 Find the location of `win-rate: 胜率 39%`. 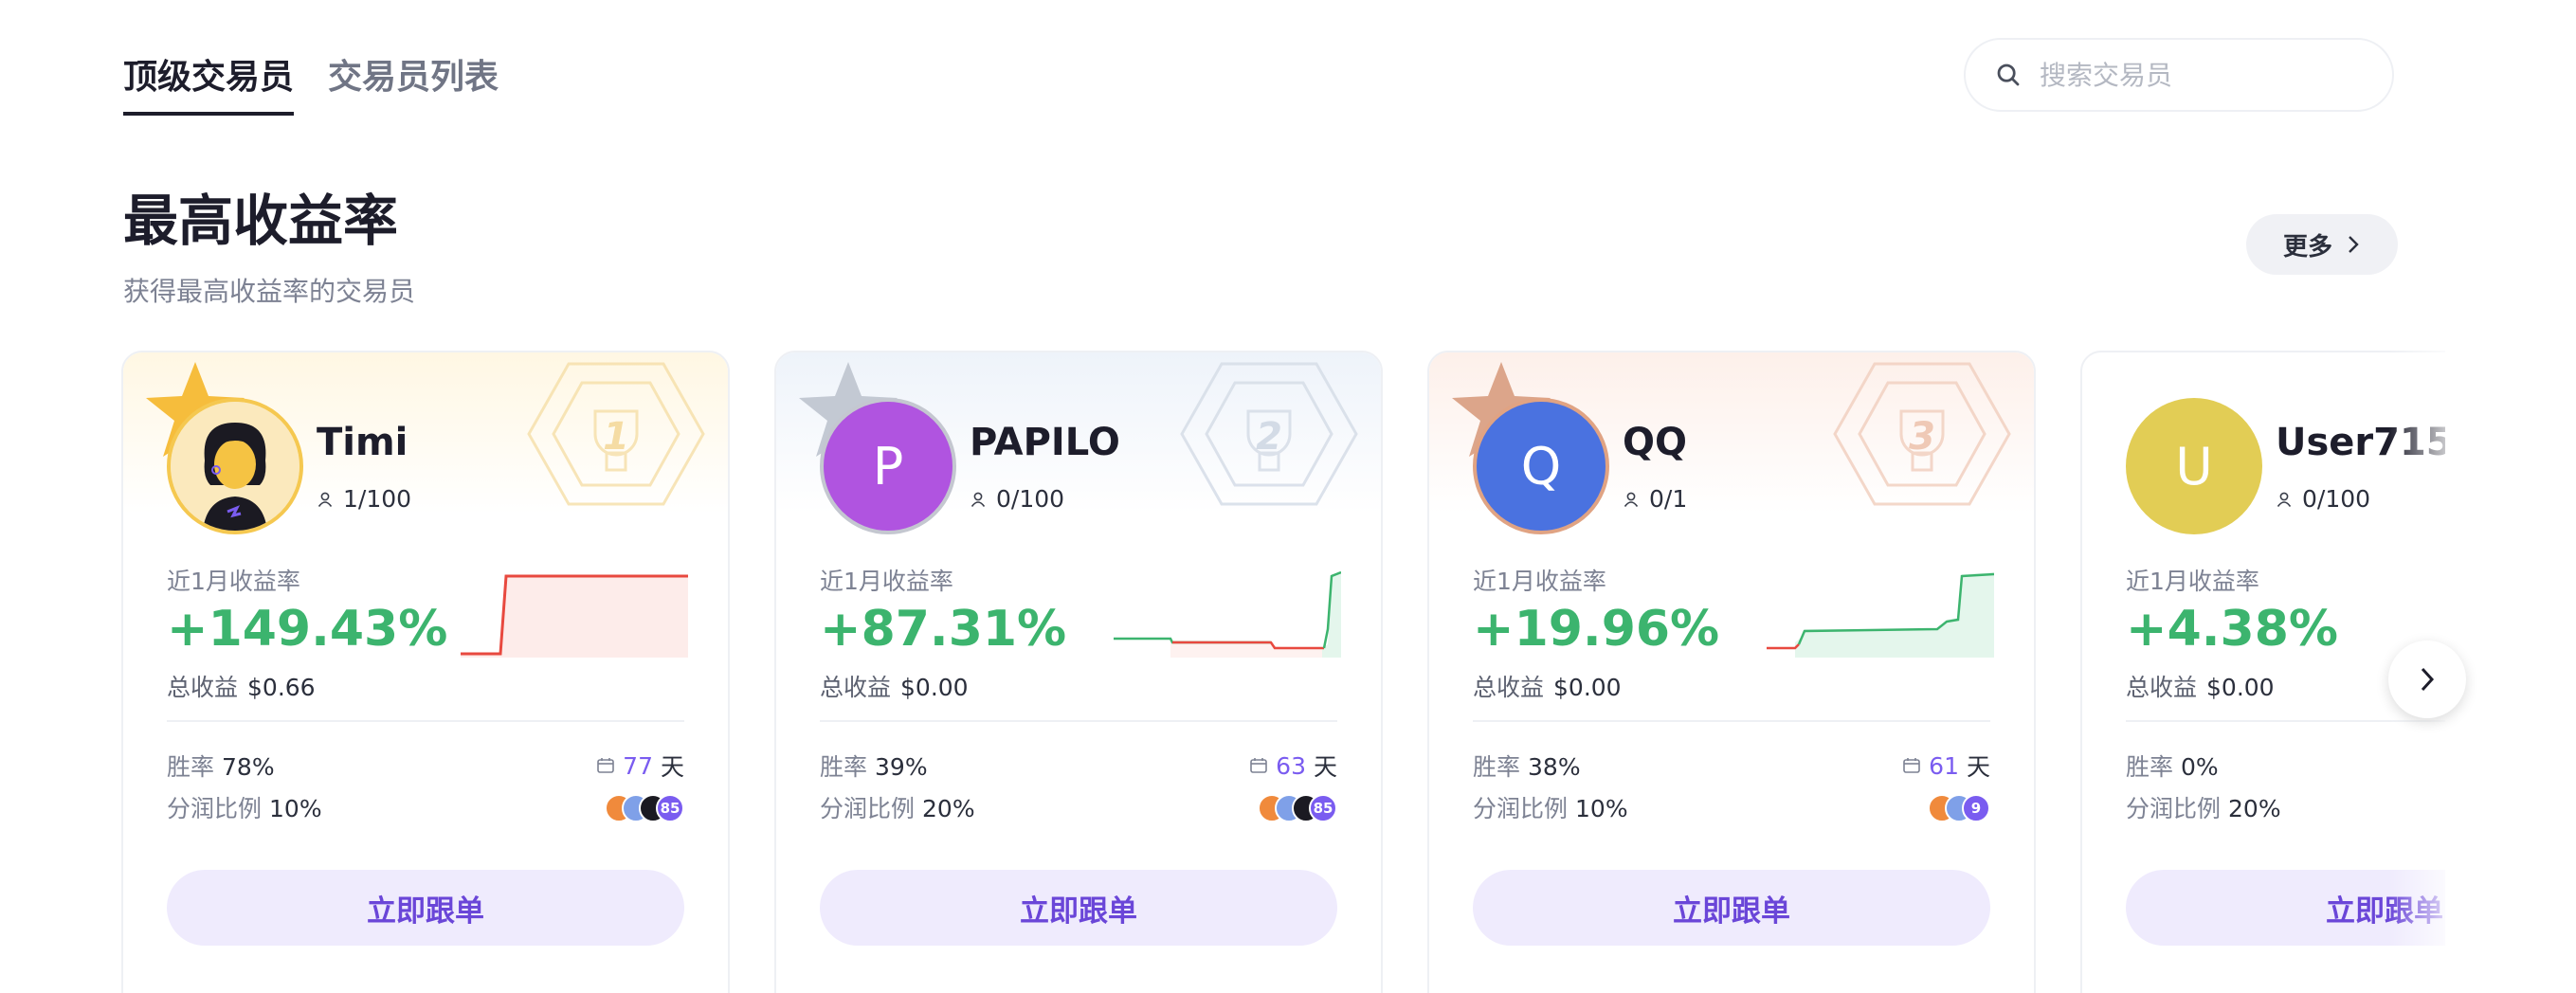

win-rate: 胜率 39% is located at coordinates (874, 766).